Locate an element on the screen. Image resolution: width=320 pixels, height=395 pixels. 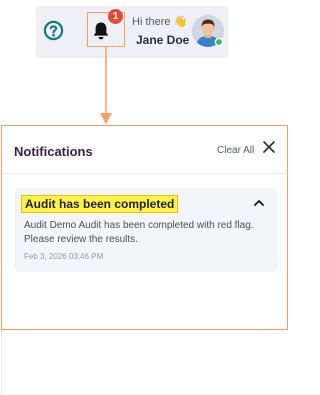
online-status-dot is located at coordinates (219, 42).